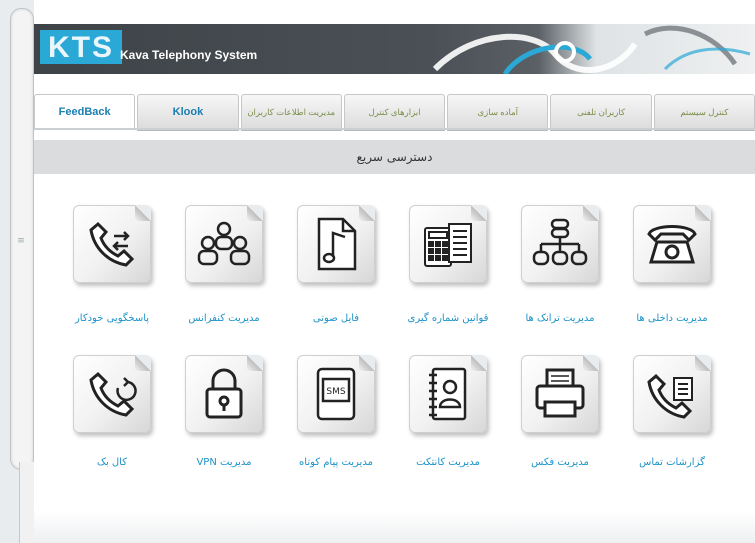  I want to click on shortcut-label: قوانین شماره گیری, so click(448, 318).